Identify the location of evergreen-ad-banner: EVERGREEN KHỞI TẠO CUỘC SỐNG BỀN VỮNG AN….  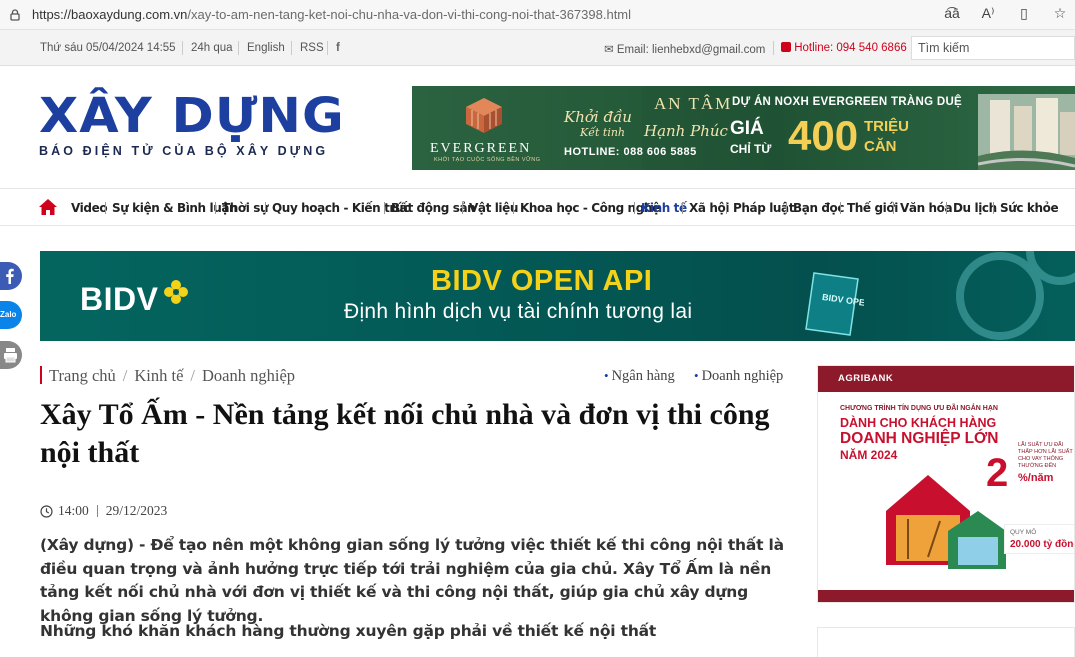
(743, 128).